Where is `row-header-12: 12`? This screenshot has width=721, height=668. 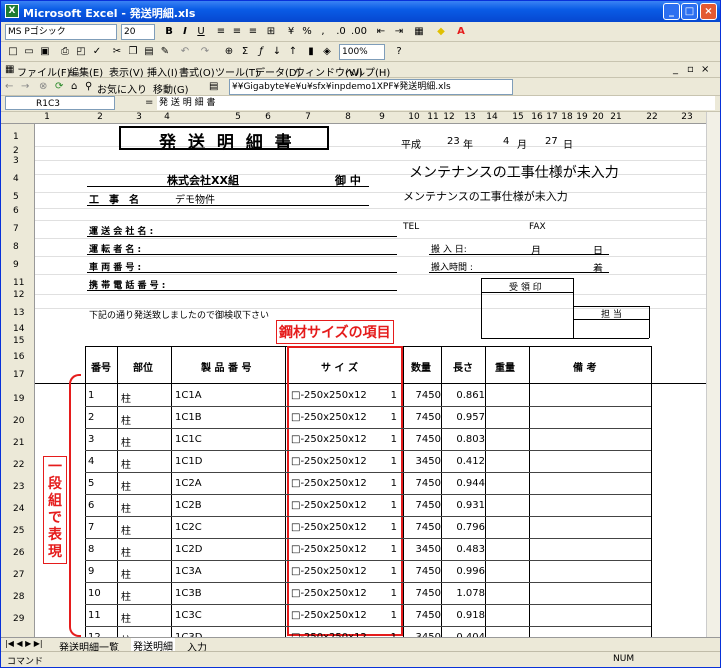 row-header-12: 12 is located at coordinates (18, 295).